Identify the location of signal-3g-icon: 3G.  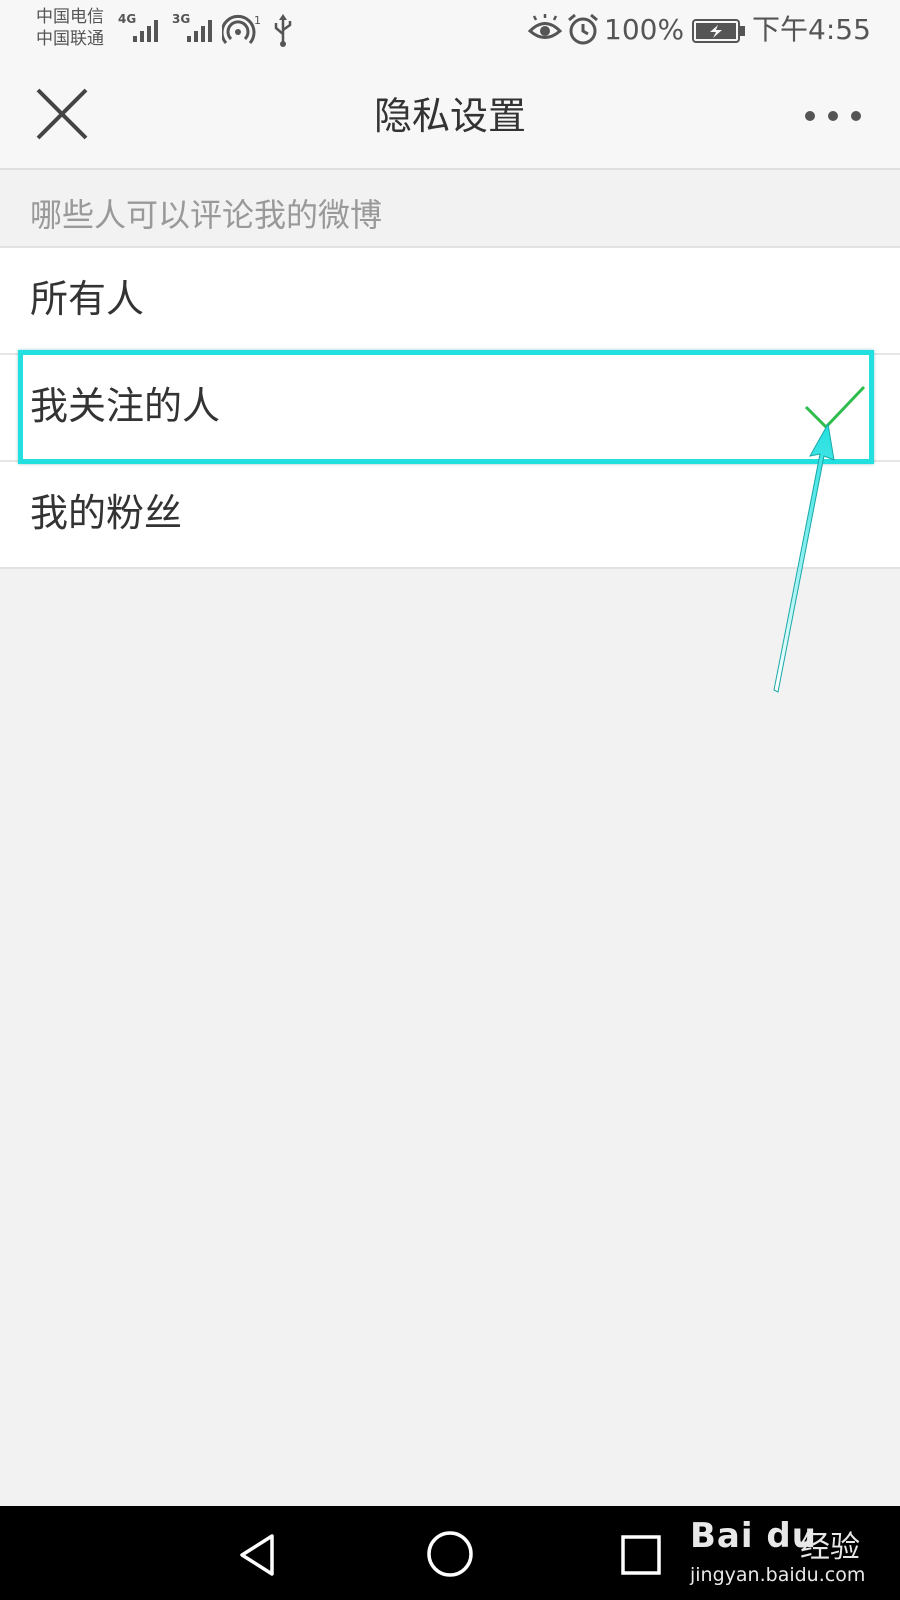
(196, 29).